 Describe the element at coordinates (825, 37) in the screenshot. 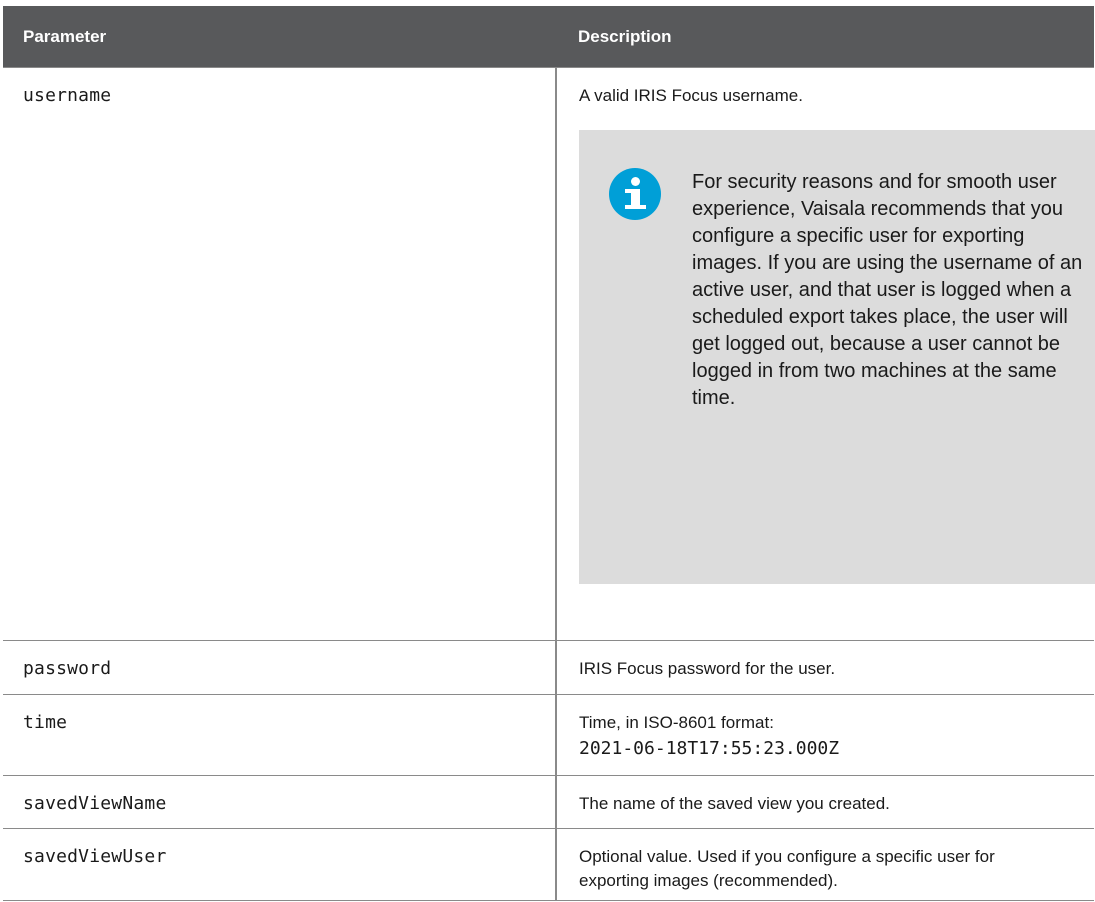

I see `header-description: Description` at that location.